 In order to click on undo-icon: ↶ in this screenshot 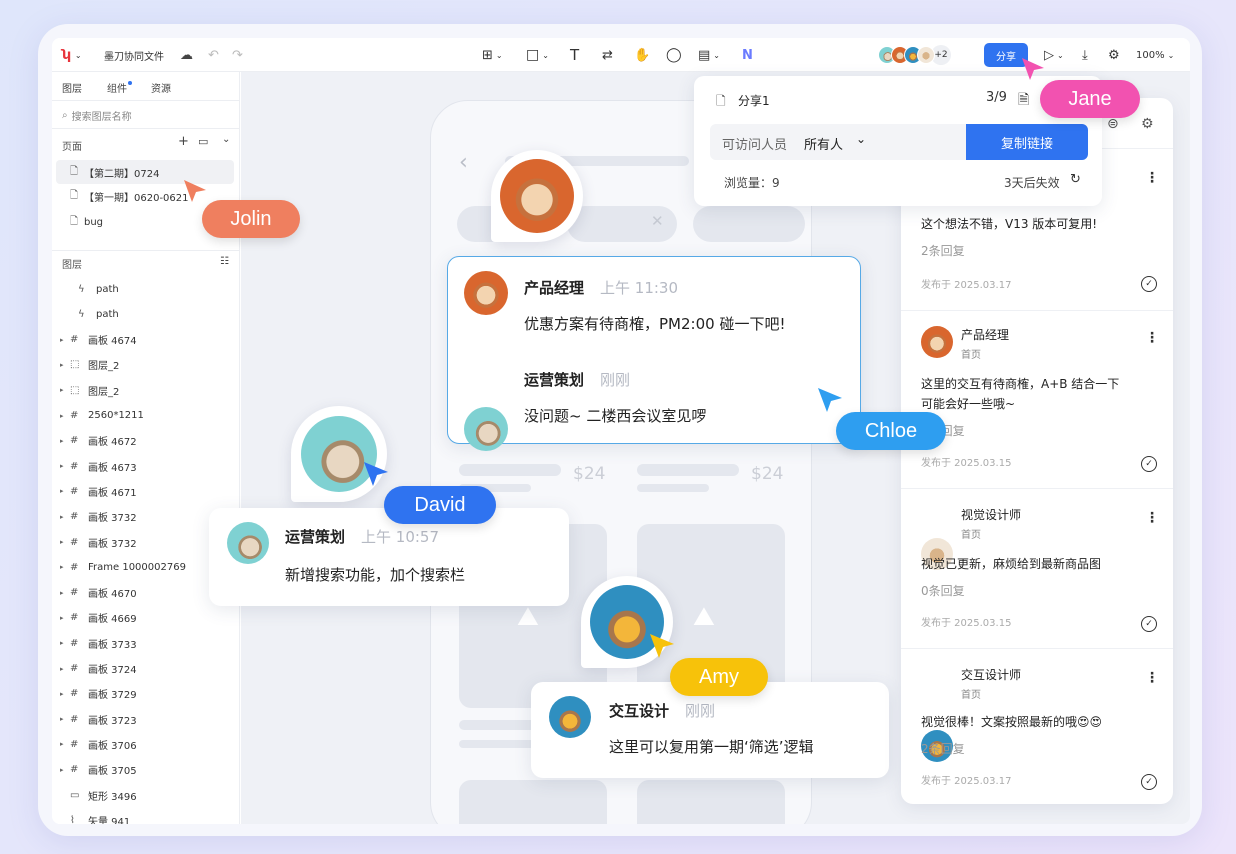, I will do `click(213, 55)`.